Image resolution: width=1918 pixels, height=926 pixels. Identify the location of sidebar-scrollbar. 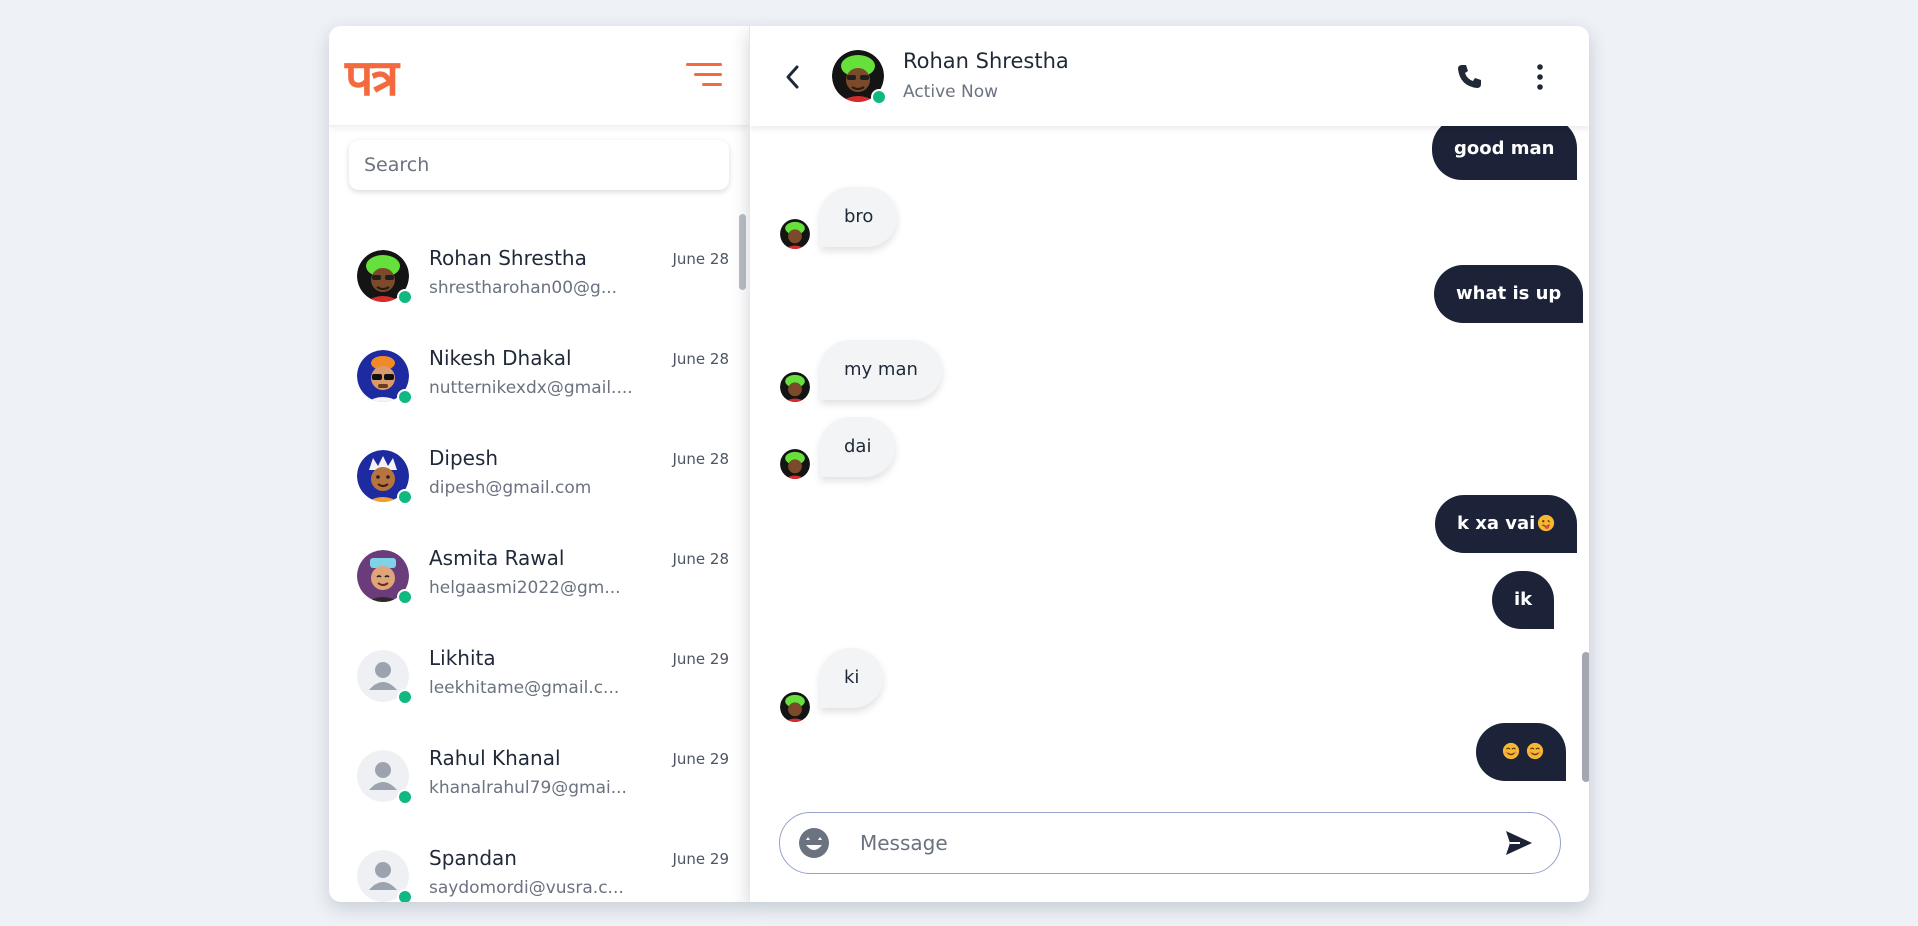
(742, 252).